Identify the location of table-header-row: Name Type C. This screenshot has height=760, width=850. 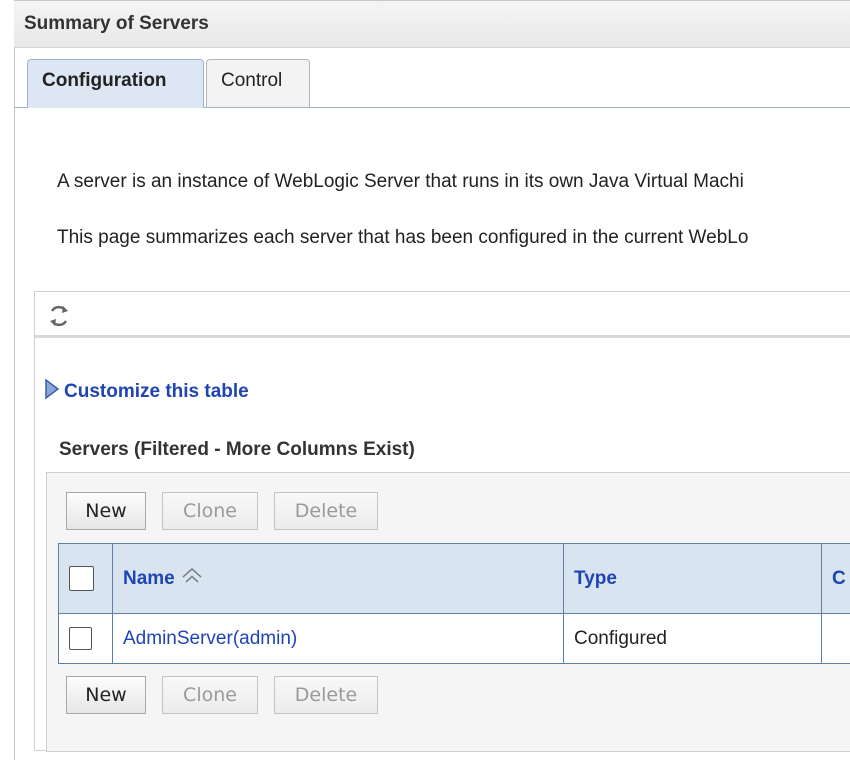
(454, 579).